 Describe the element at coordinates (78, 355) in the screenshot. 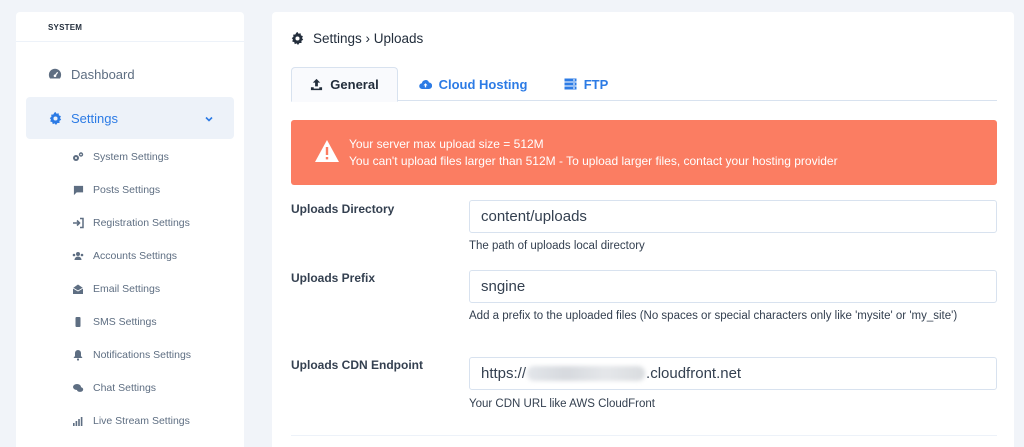

I see `bell-icon` at that location.